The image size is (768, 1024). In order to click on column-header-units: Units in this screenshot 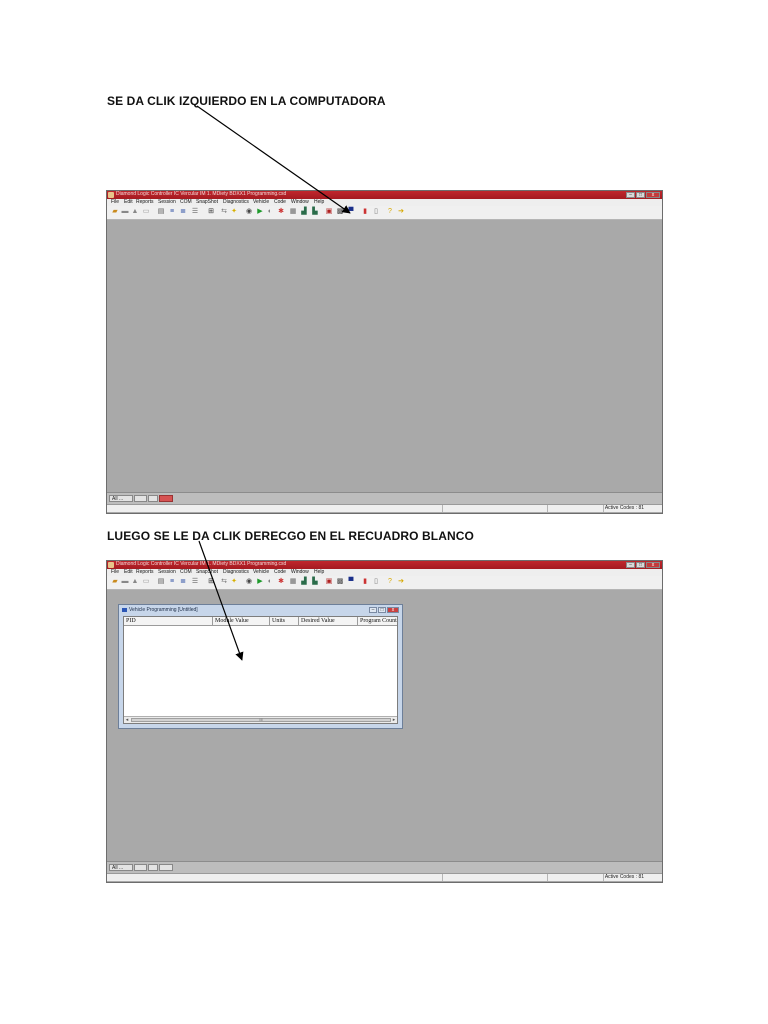, I will do `click(284, 621)`.